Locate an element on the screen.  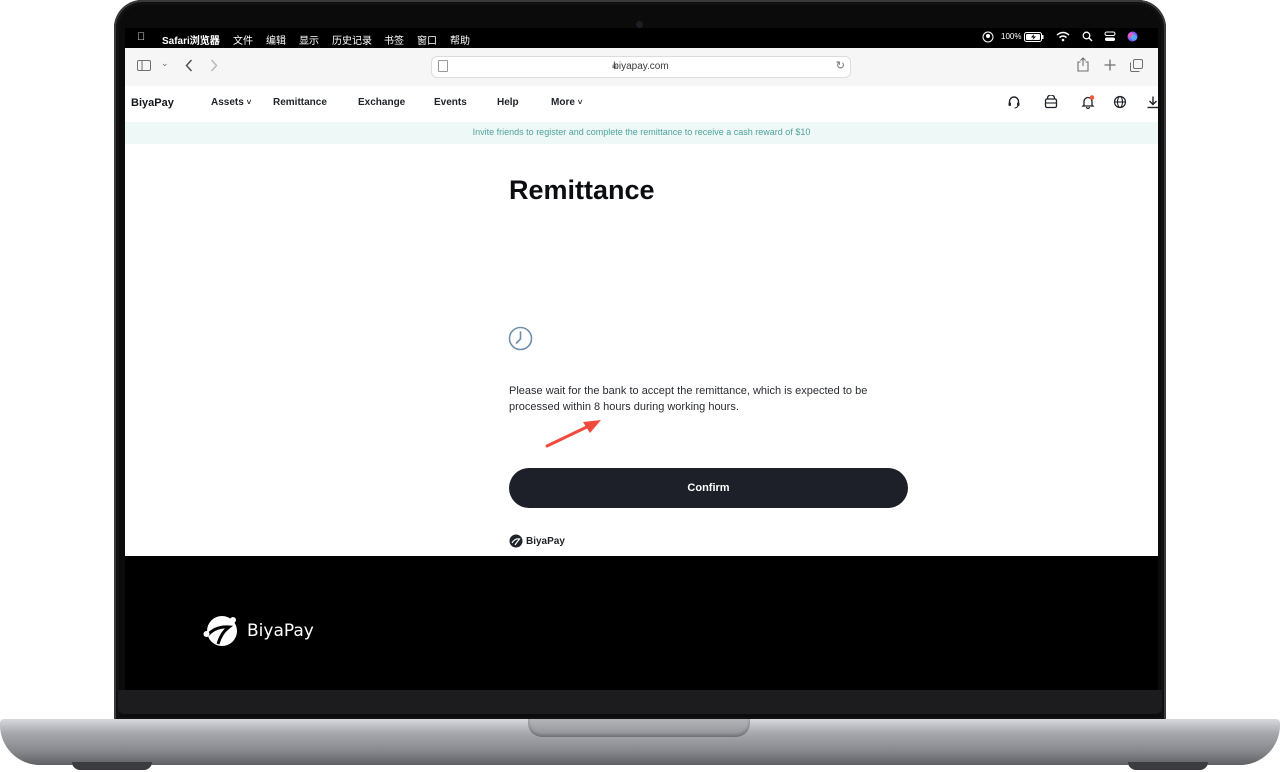
spotlight-search-icon is located at coordinates (1087, 36).